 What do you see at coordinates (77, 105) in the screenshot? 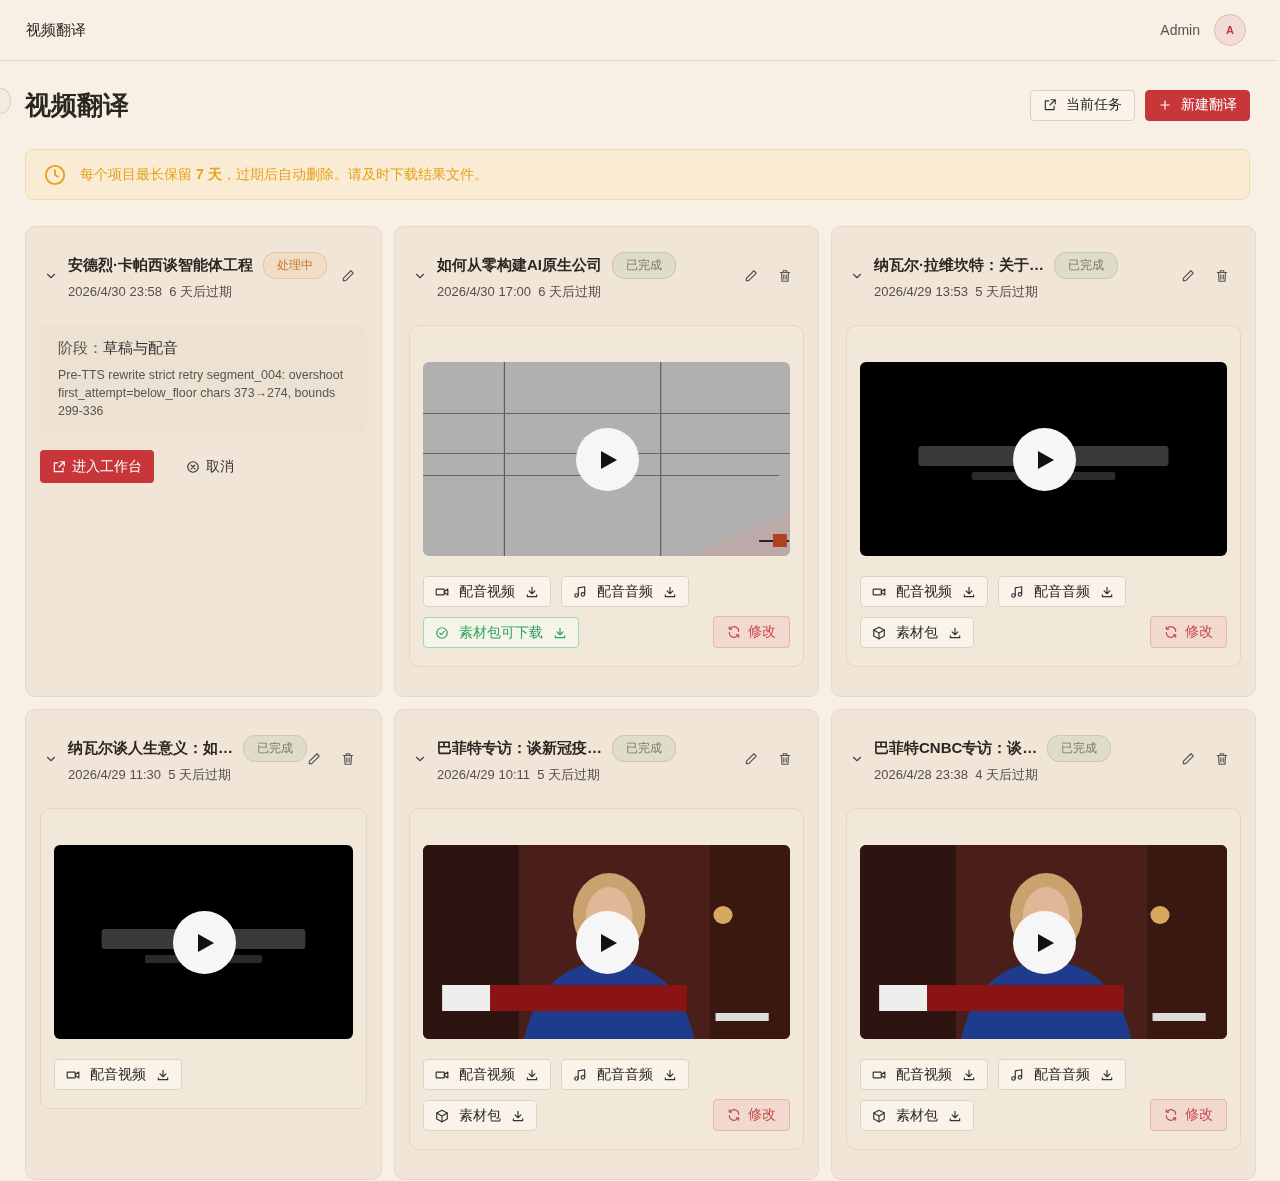
I see `page-title: 视频翻译` at bounding box center [77, 105].